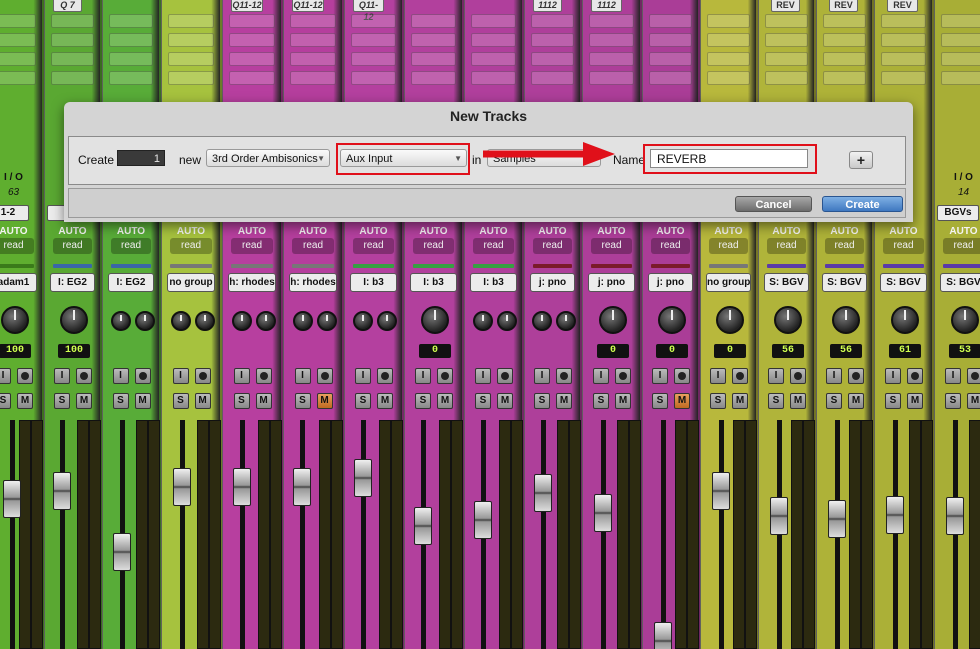  What do you see at coordinates (131, 282) in the screenshot?
I see `group-selector: I: EG2` at bounding box center [131, 282].